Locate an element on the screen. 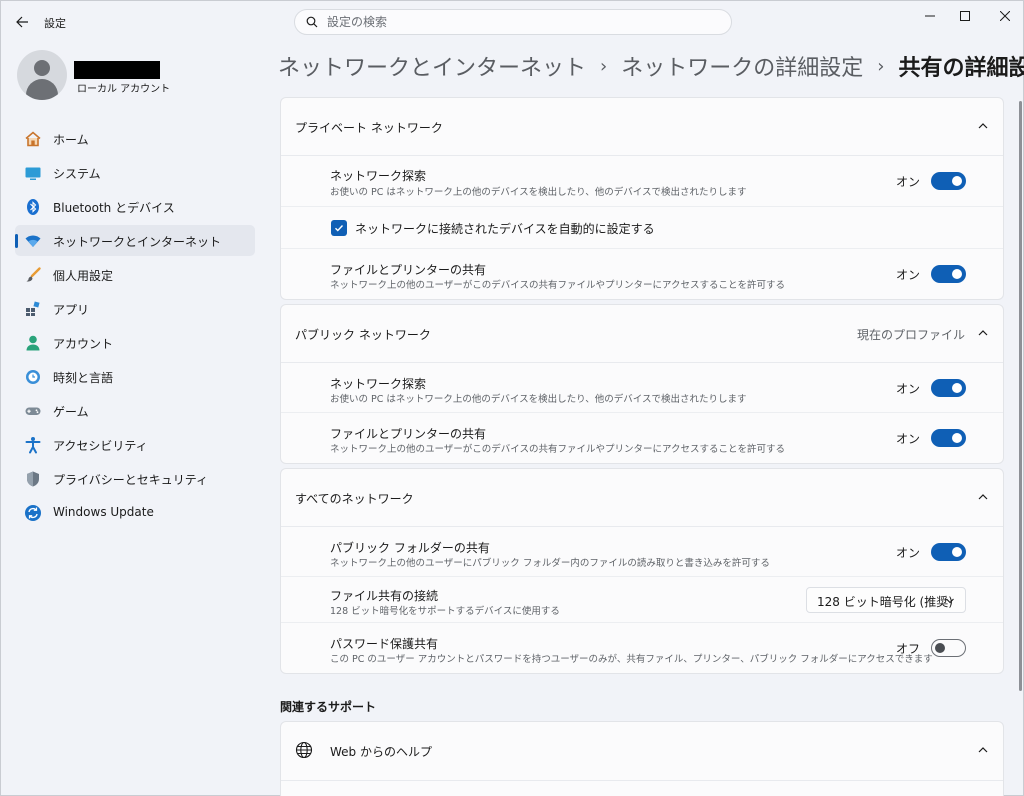  update-icon is located at coordinates (33, 513).